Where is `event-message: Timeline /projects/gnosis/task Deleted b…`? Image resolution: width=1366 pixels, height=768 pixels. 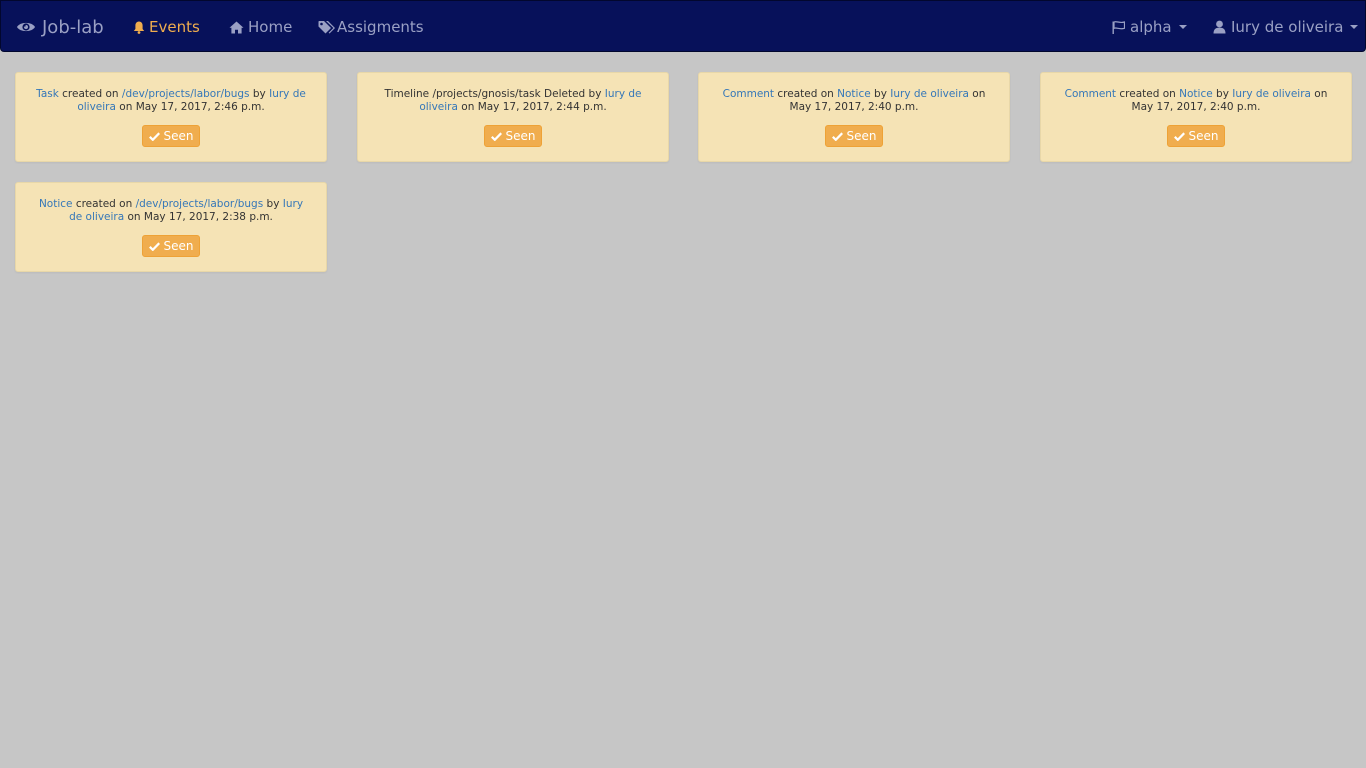 event-message: Timeline /projects/gnosis/task Deleted b… is located at coordinates (513, 101).